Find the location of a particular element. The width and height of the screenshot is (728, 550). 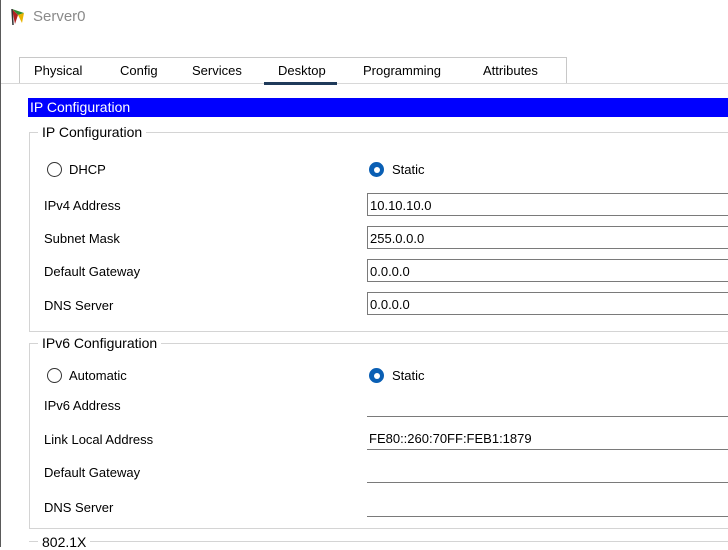

tab-bar-divider is located at coordinates (364, 83).